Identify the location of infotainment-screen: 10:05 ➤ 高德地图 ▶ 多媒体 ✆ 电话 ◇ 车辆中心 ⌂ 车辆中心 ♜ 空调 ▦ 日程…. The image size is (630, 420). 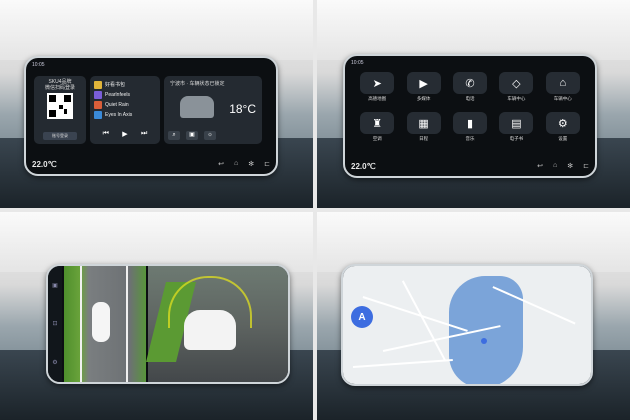
(470, 116).